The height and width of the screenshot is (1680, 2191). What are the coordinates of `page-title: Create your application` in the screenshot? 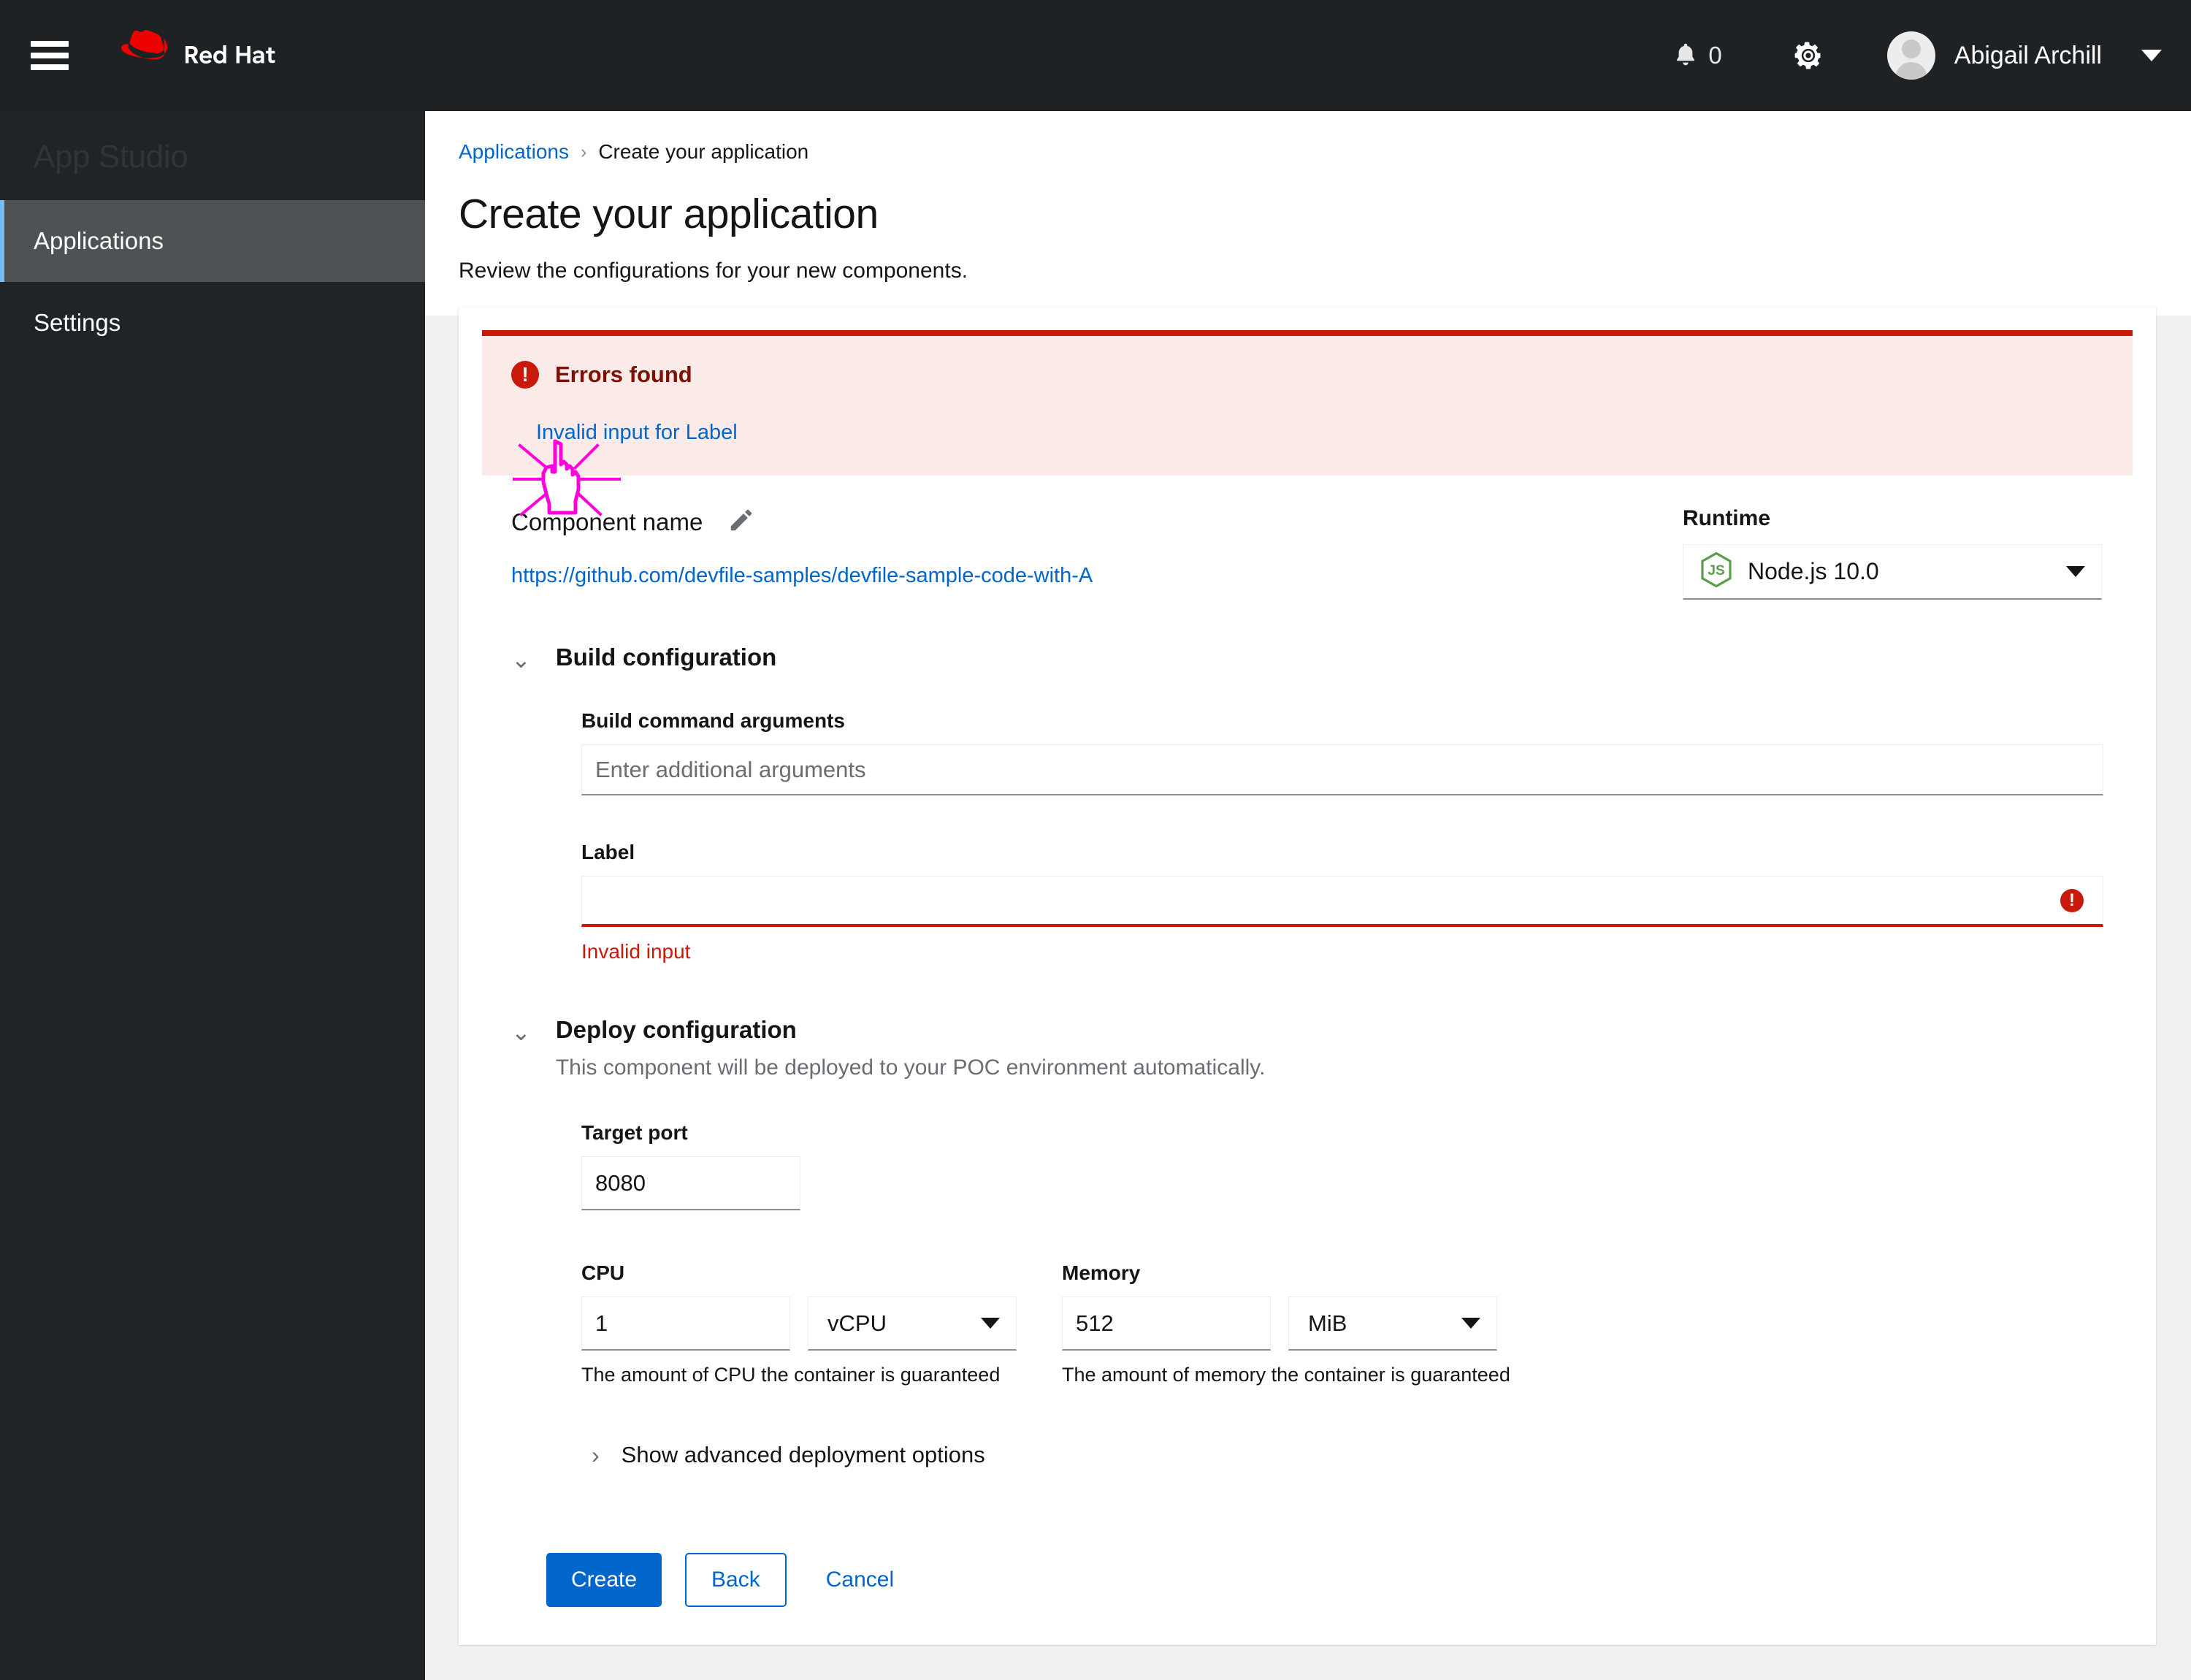 It's located at (669, 214).